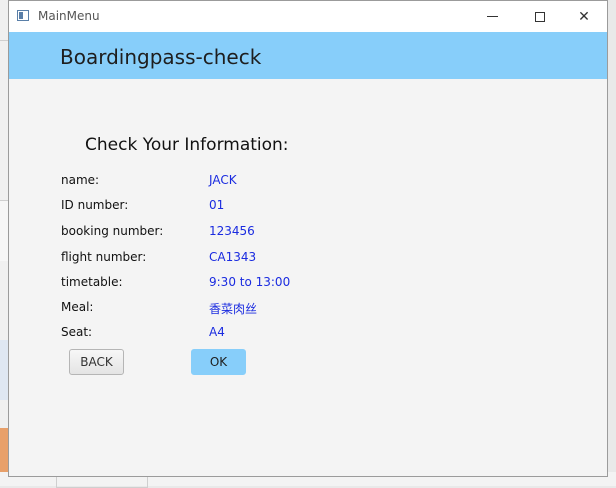 This screenshot has width=616, height=488. I want to click on close-button: ✕, so click(584, 16).